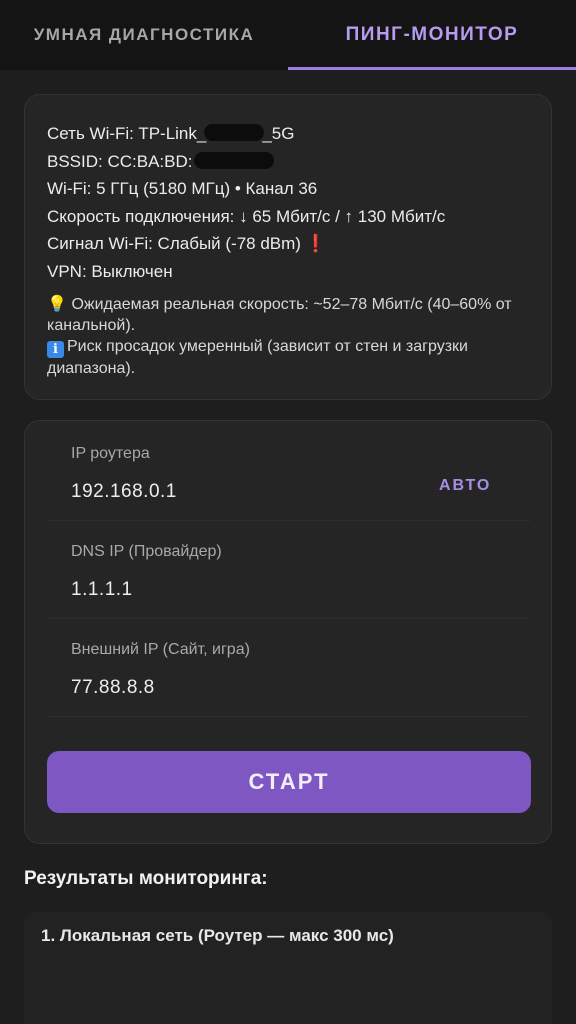 The image size is (576, 1024). I want to click on external-ip-label: Внешний IP (Сайт, игра), so click(160, 649).